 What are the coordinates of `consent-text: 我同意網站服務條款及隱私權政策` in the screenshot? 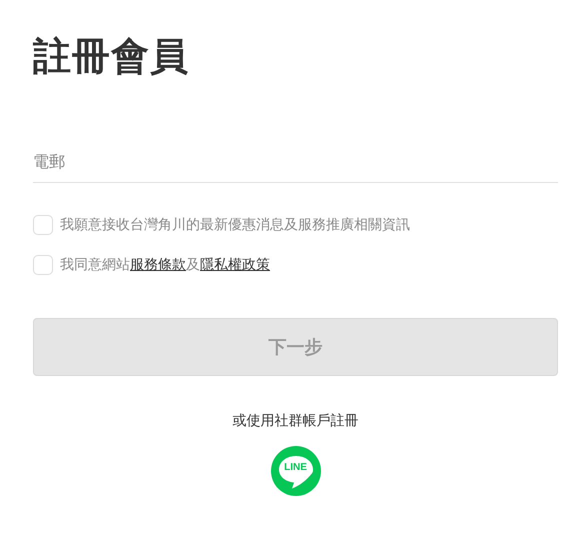 It's located at (165, 265).